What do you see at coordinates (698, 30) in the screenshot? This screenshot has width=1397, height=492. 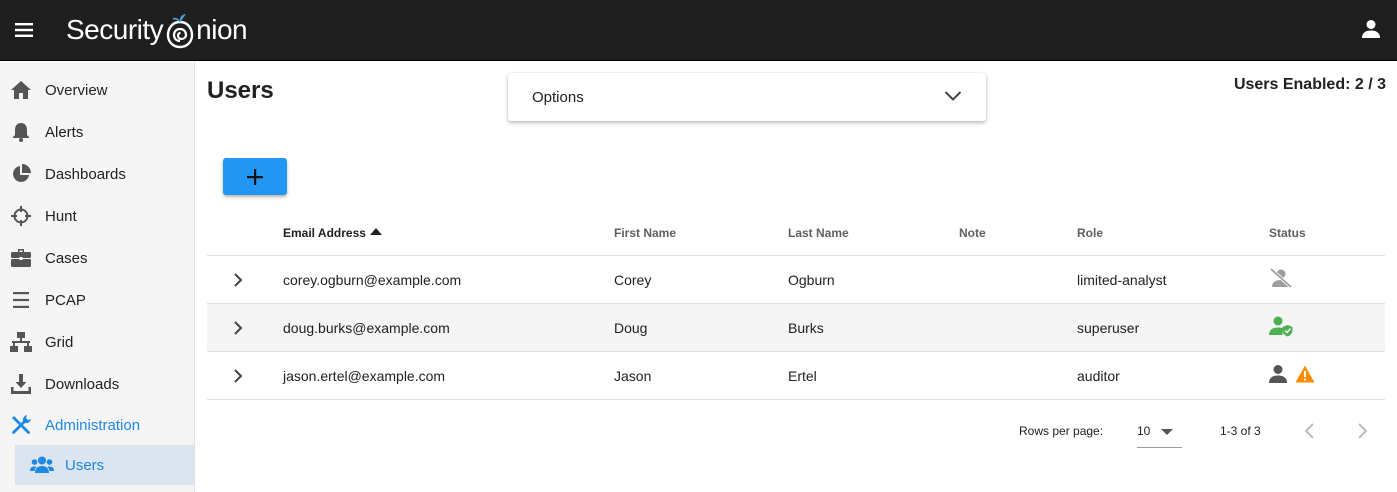 I see `top-app-bar: Security nion` at bounding box center [698, 30].